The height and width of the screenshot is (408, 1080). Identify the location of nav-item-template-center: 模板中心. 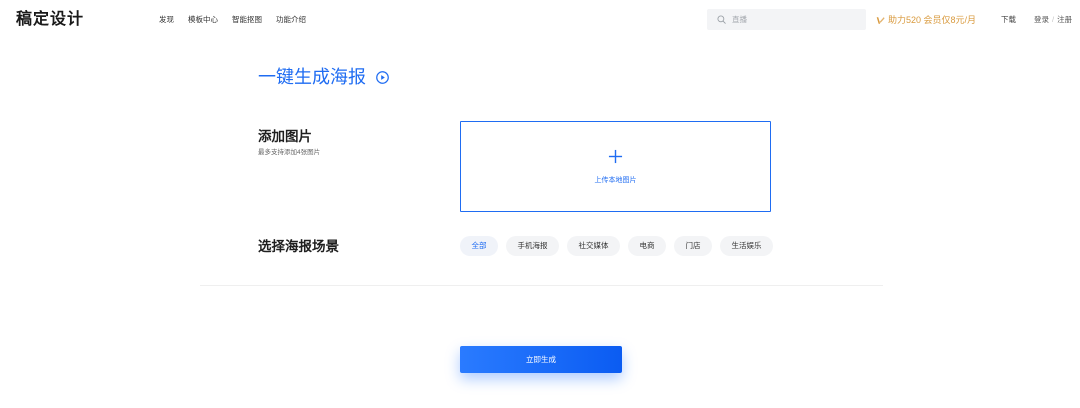
(203, 20).